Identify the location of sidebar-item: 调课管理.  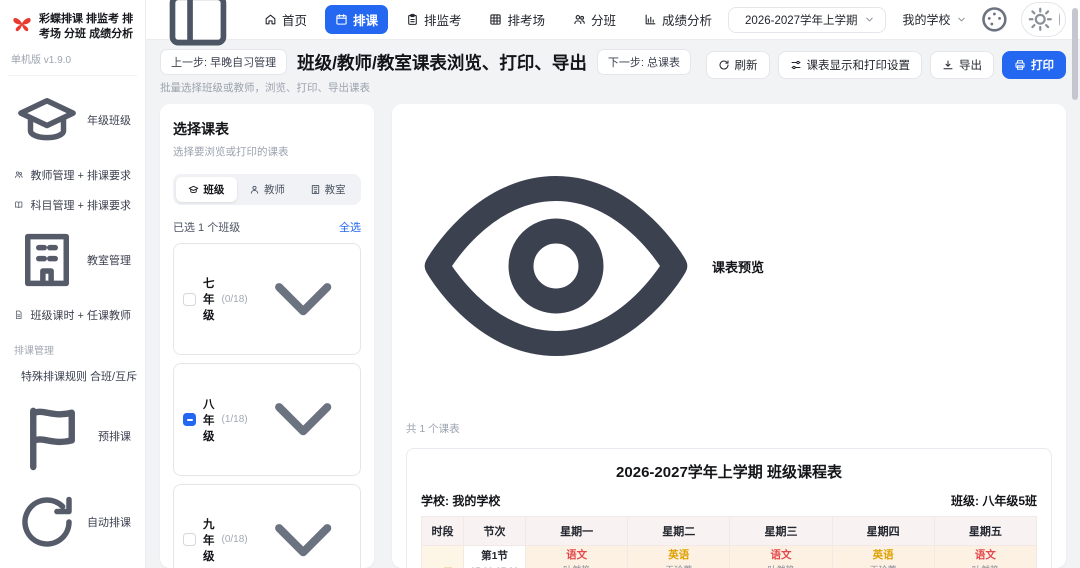
(72, 565).